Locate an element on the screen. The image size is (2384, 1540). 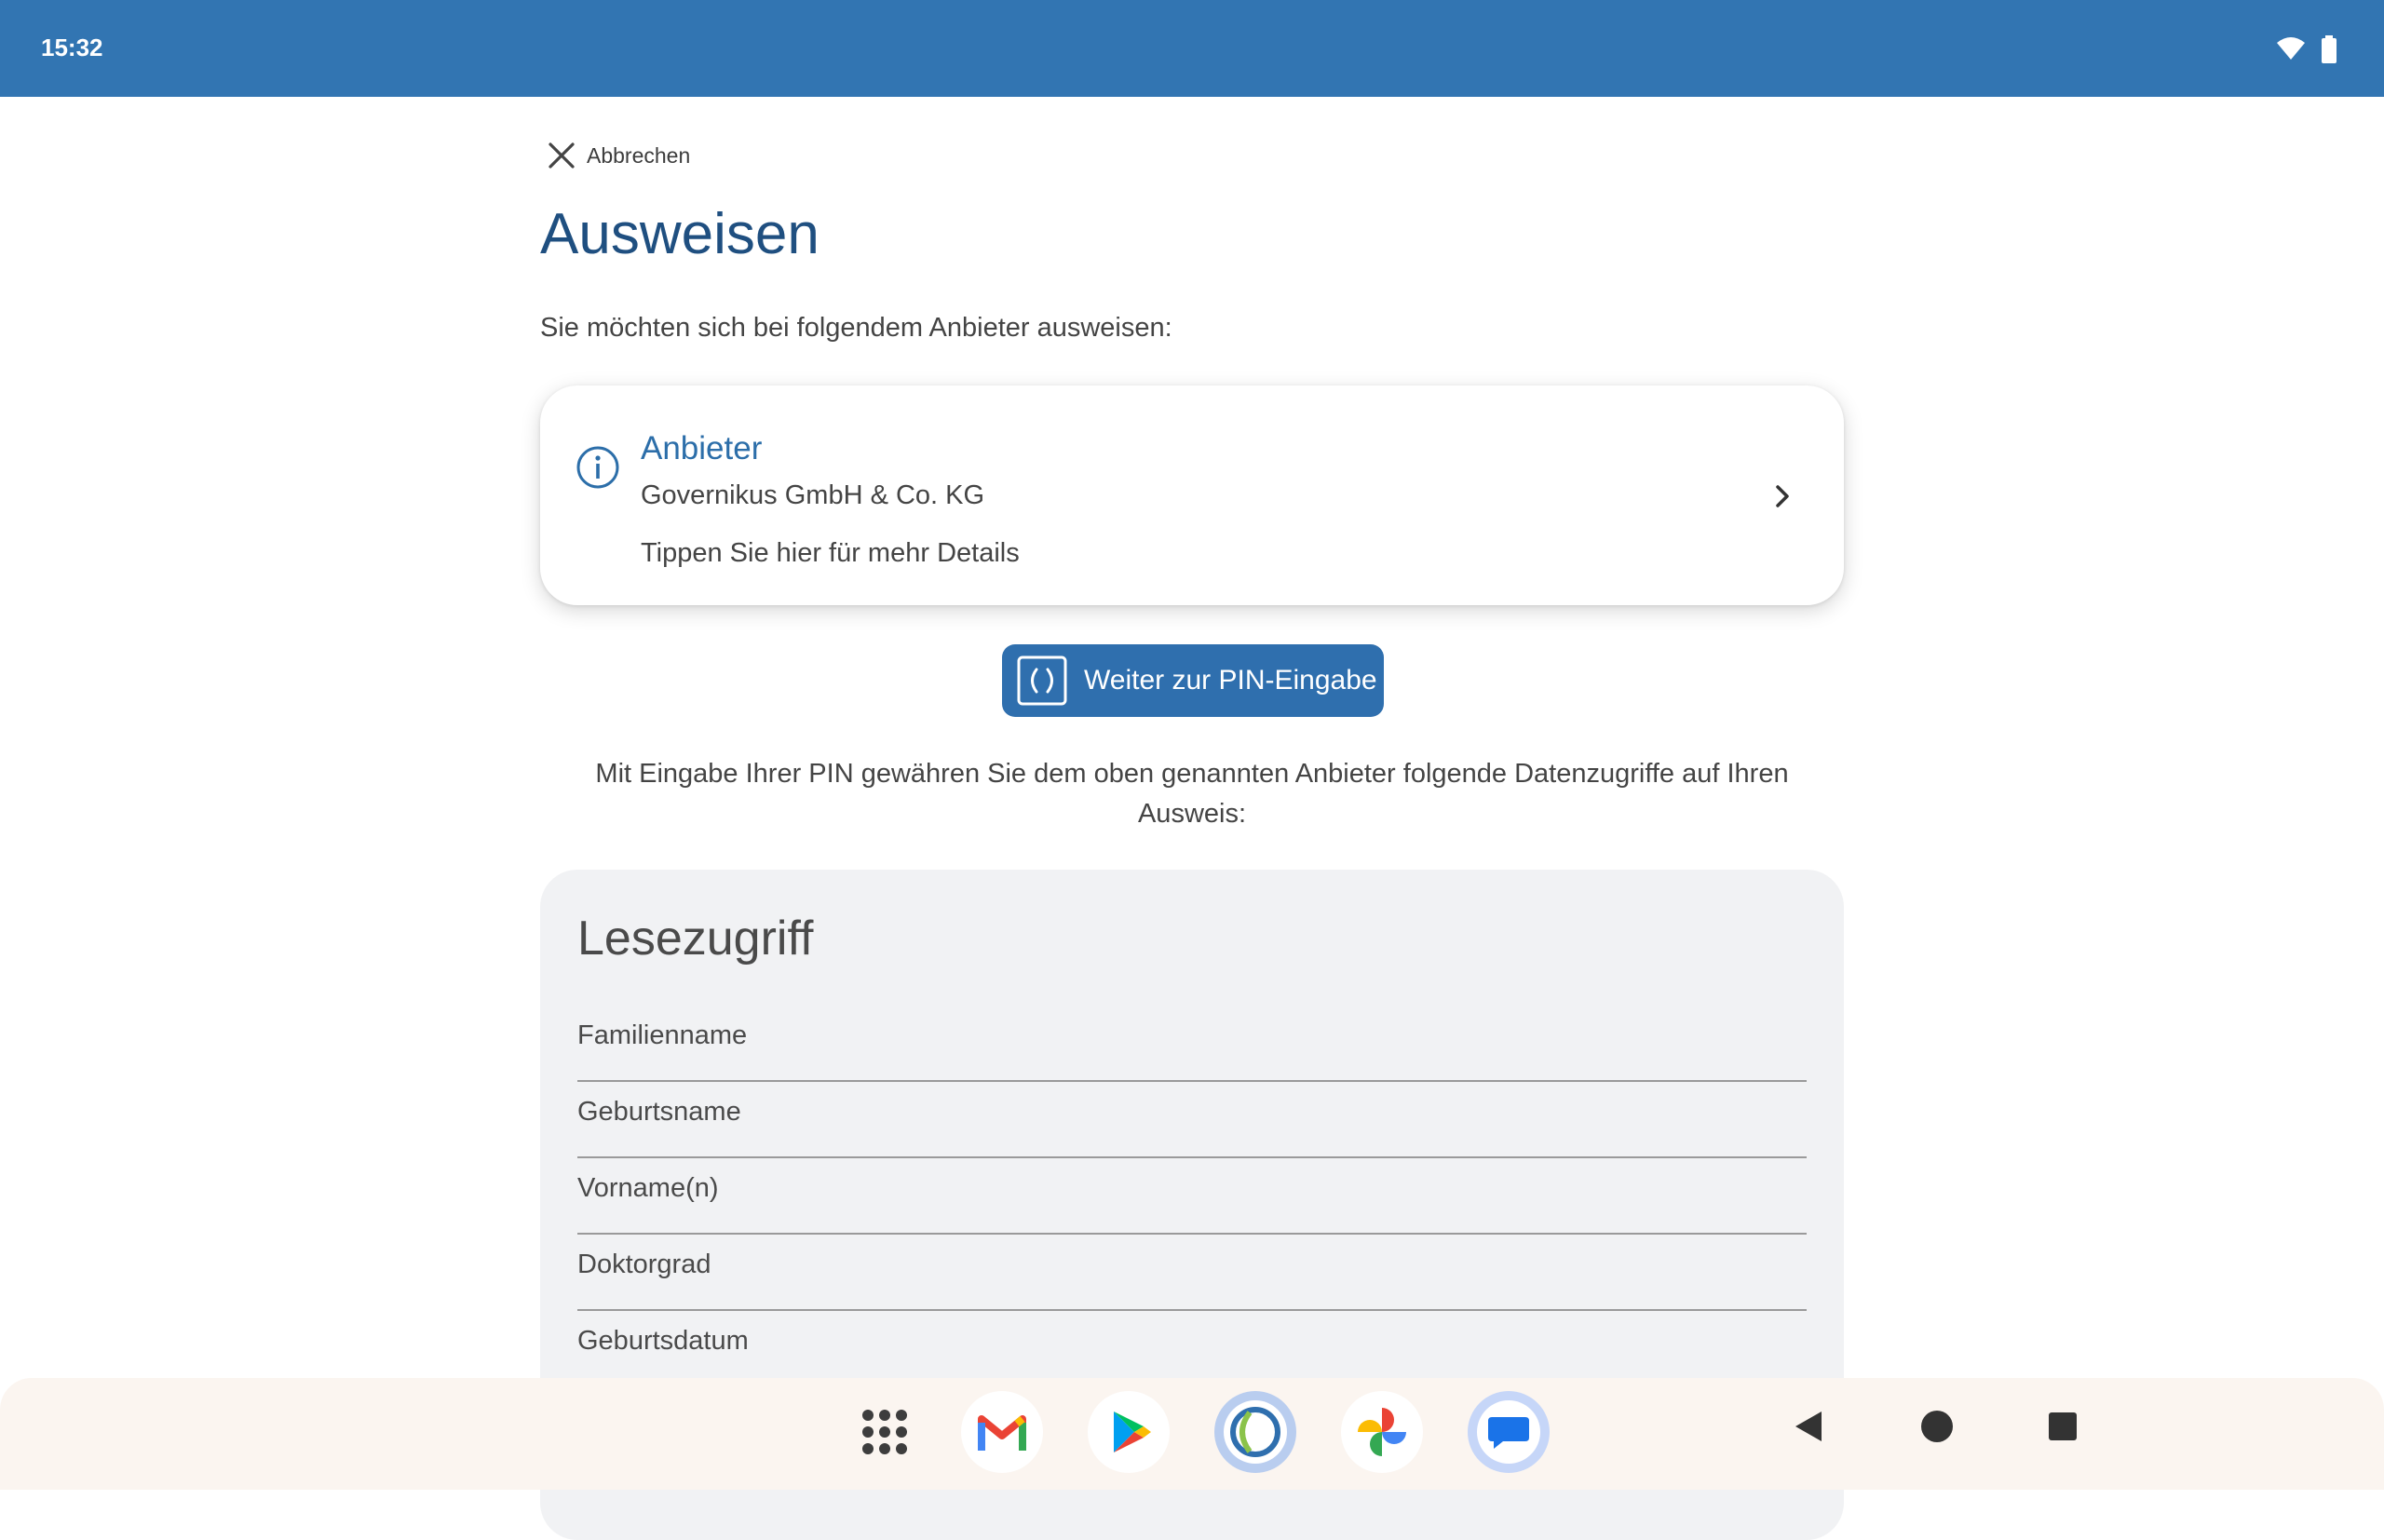
provider-name: Governikus GmbH & Co. KG is located at coordinates (813, 495).